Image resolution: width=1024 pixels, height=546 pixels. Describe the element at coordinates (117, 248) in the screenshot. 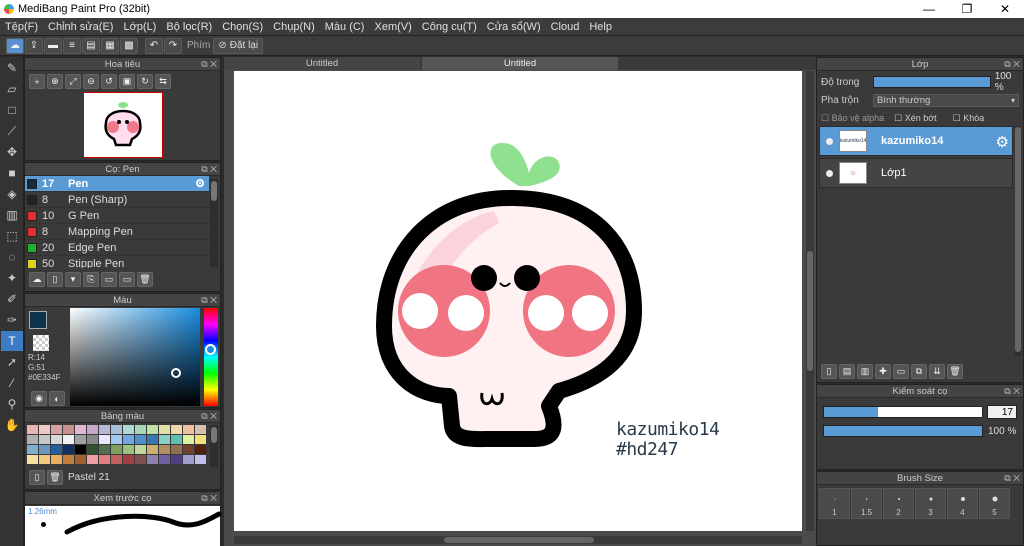

I see `brush-item: 20 Edge Pen` at that location.